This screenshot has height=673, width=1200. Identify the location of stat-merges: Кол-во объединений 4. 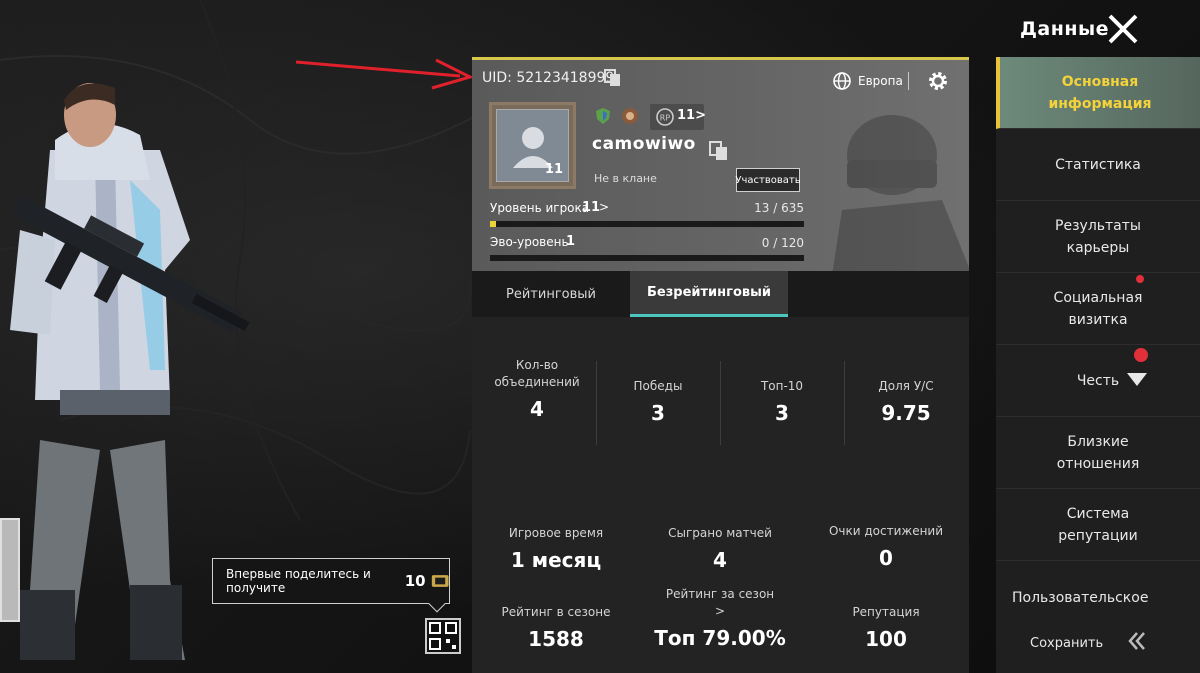
(537, 389).